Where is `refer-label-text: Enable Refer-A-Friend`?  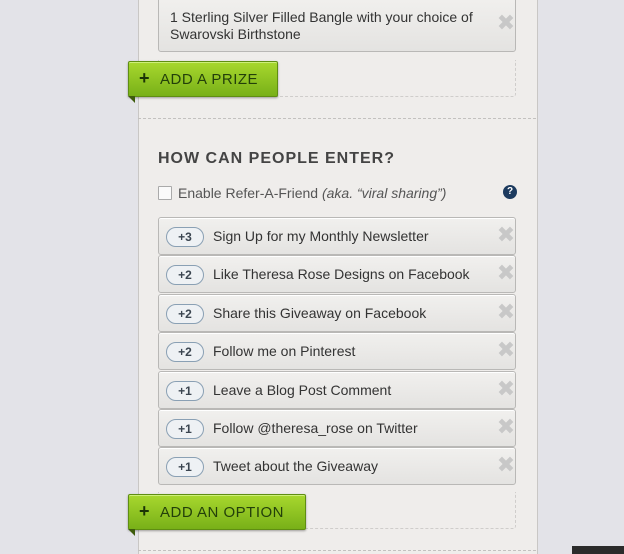
refer-label-text: Enable Refer-A-Friend is located at coordinates (248, 193).